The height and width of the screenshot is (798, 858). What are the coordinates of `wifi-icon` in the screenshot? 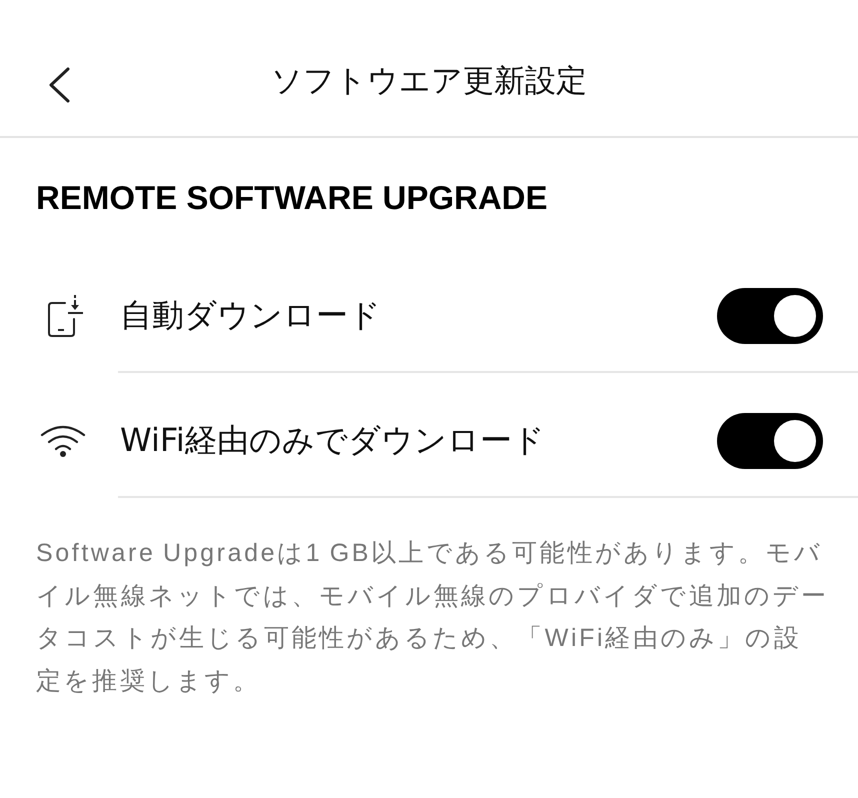 It's located at (63, 440).